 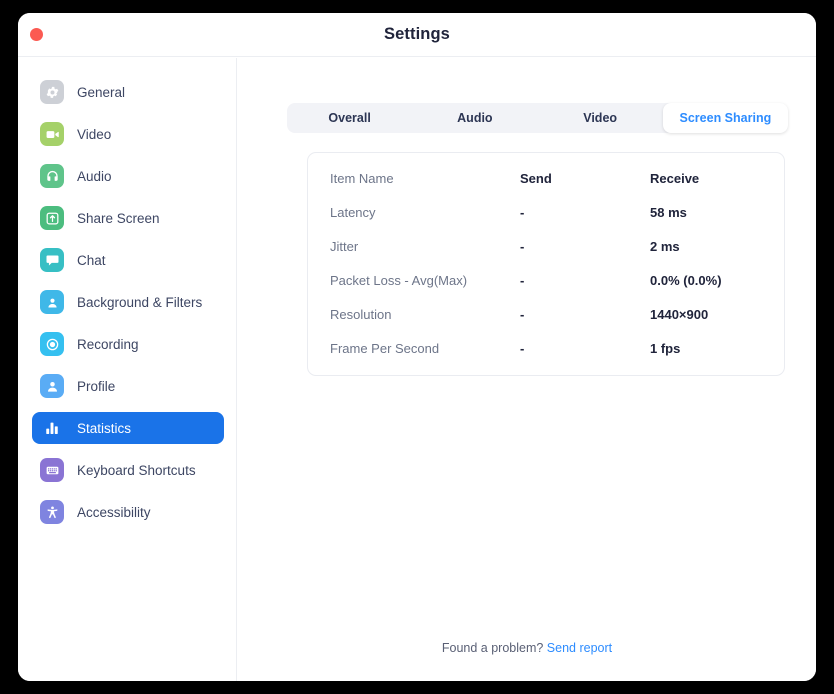 I want to click on stat-name: Resolution, so click(x=361, y=314).